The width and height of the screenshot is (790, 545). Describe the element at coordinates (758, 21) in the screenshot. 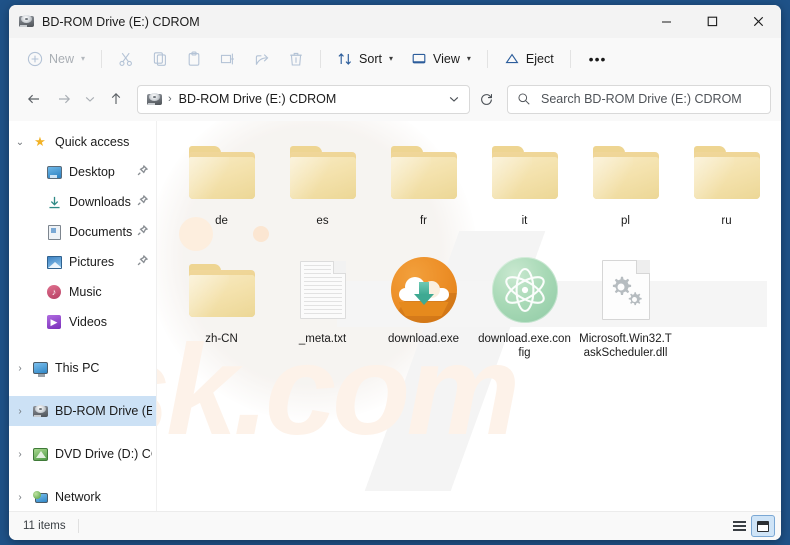

I see `close-button` at that location.